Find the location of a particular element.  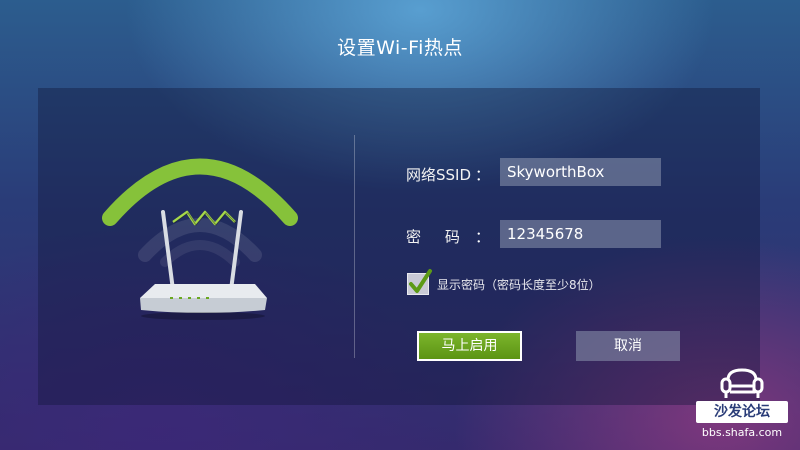

ssid-colon: ： is located at coordinates (483, 175).